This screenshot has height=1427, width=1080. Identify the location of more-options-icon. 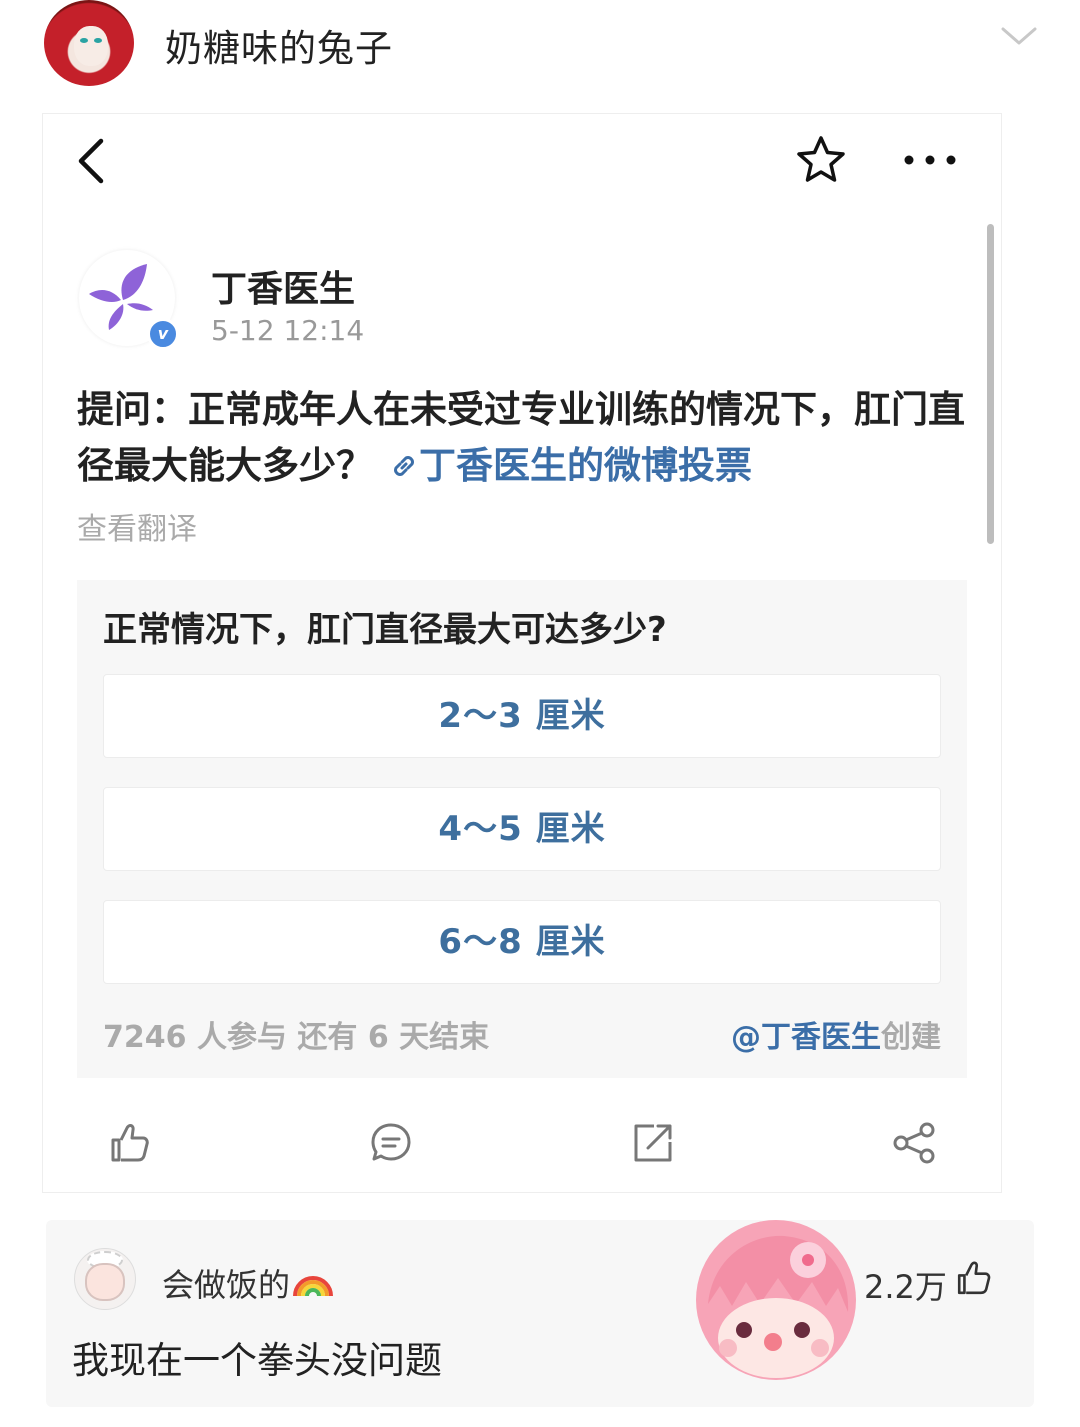
(930, 160).